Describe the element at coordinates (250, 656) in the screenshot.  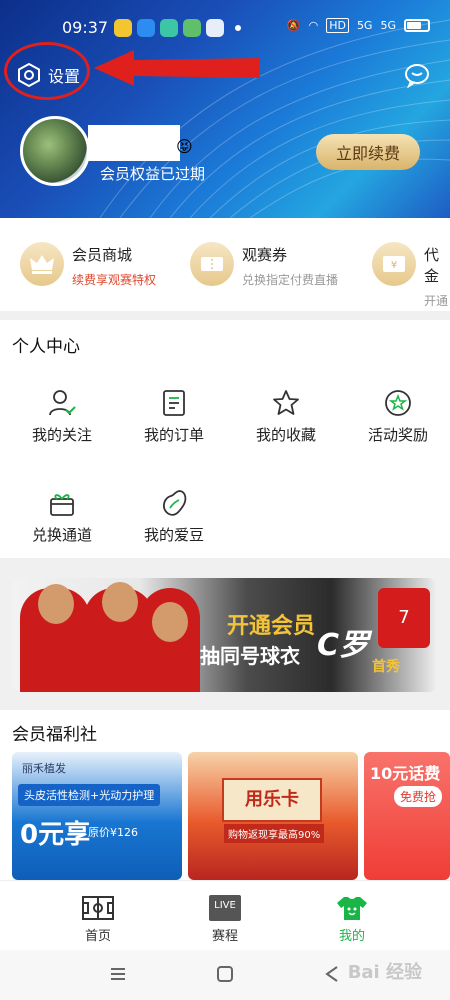
I see `banner-subline: 抽同号球衣` at that location.